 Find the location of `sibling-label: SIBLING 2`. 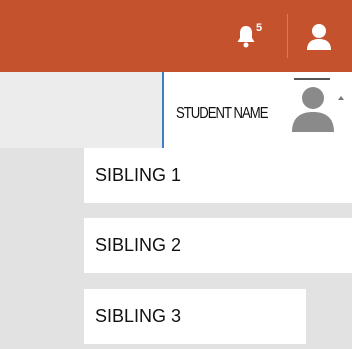

sibling-label: SIBLING 2 is located at coordinates (138, 245).